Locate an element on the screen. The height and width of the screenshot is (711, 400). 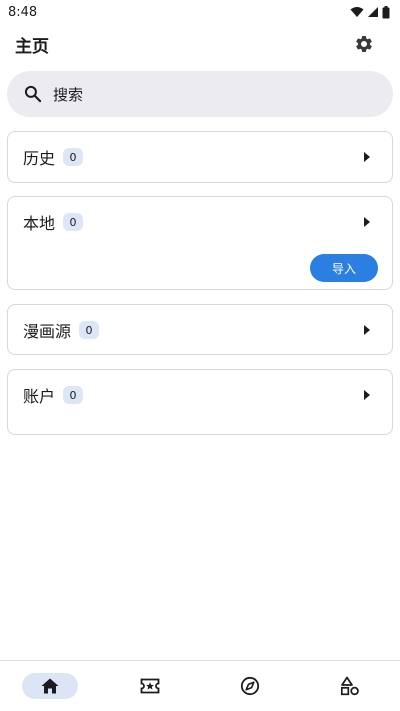
search-placeholder: 搜索 is located at coordinates (68, 94).